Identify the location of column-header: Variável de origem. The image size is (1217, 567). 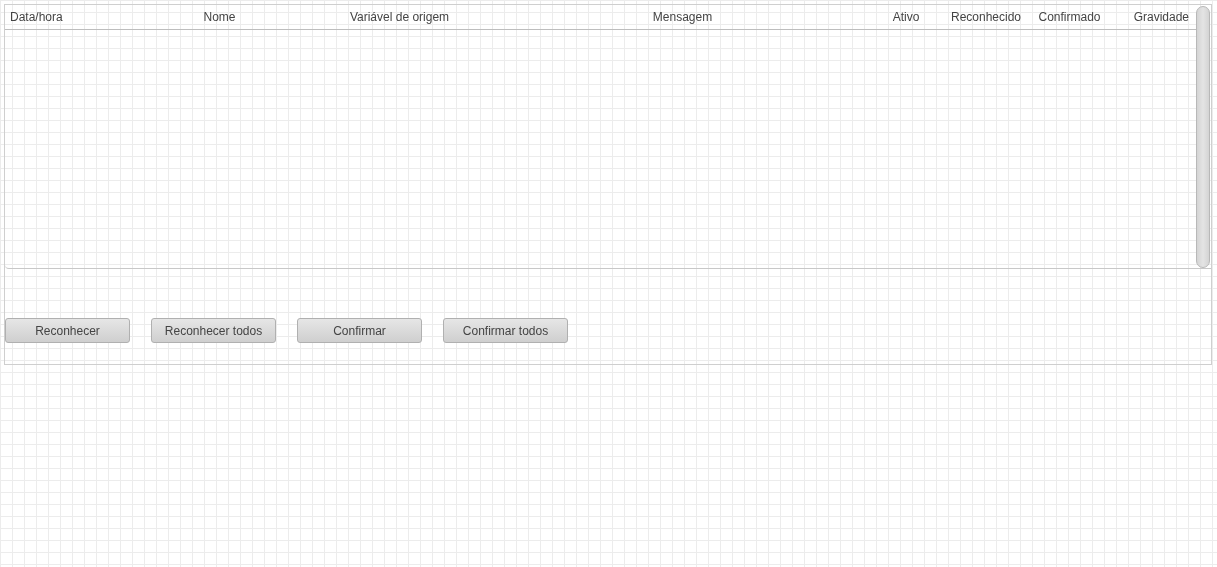
(399, 17).